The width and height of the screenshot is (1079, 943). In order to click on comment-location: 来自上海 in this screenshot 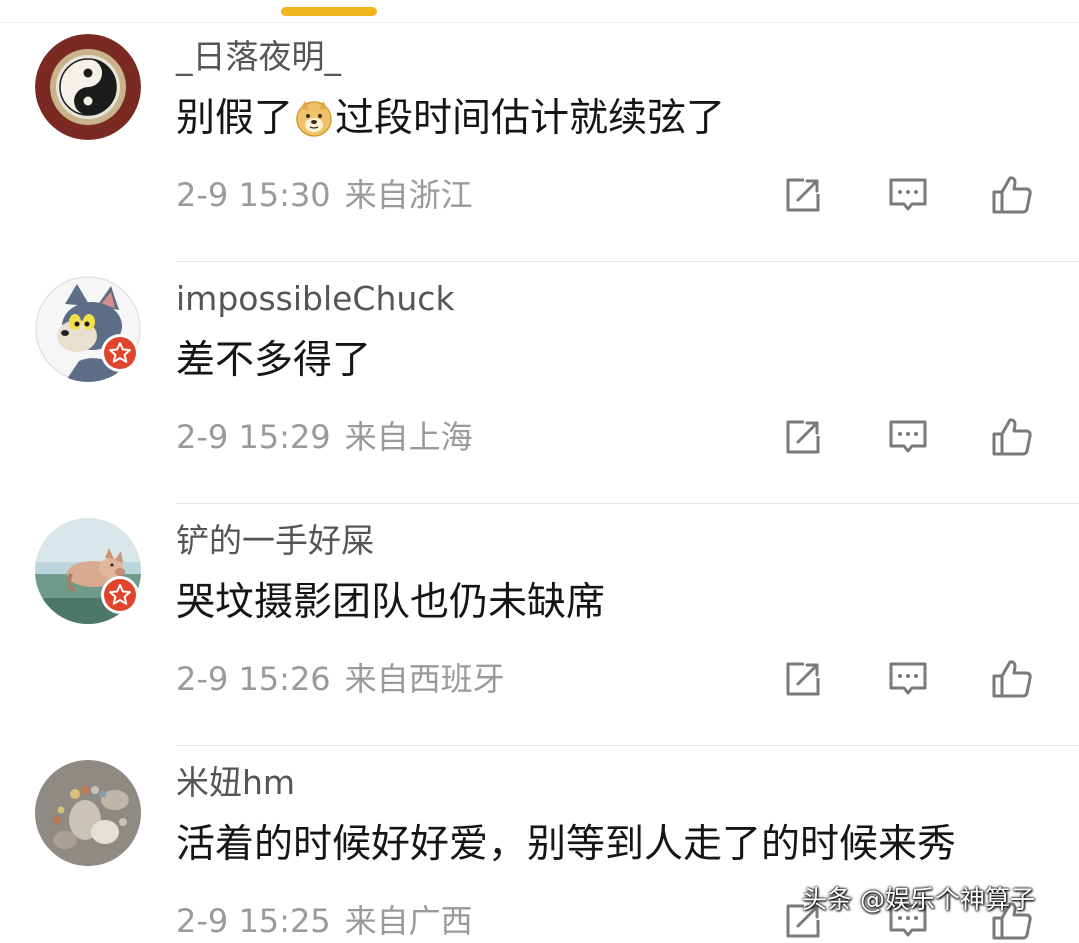, I will do `click(408, 437)`.